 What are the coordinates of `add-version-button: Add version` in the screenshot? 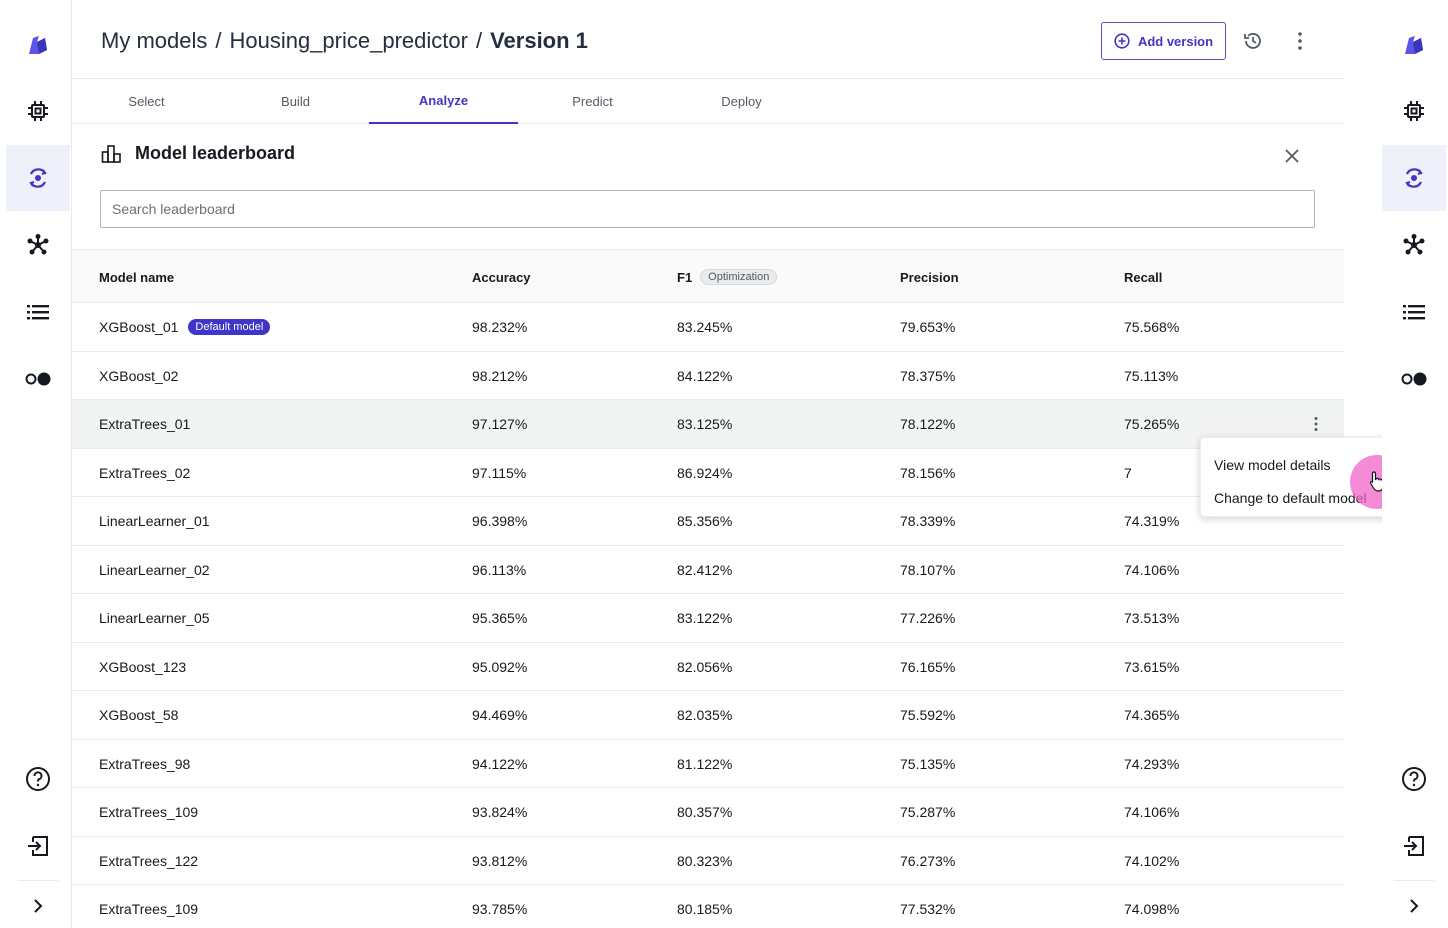 It's located at (1163, 41).